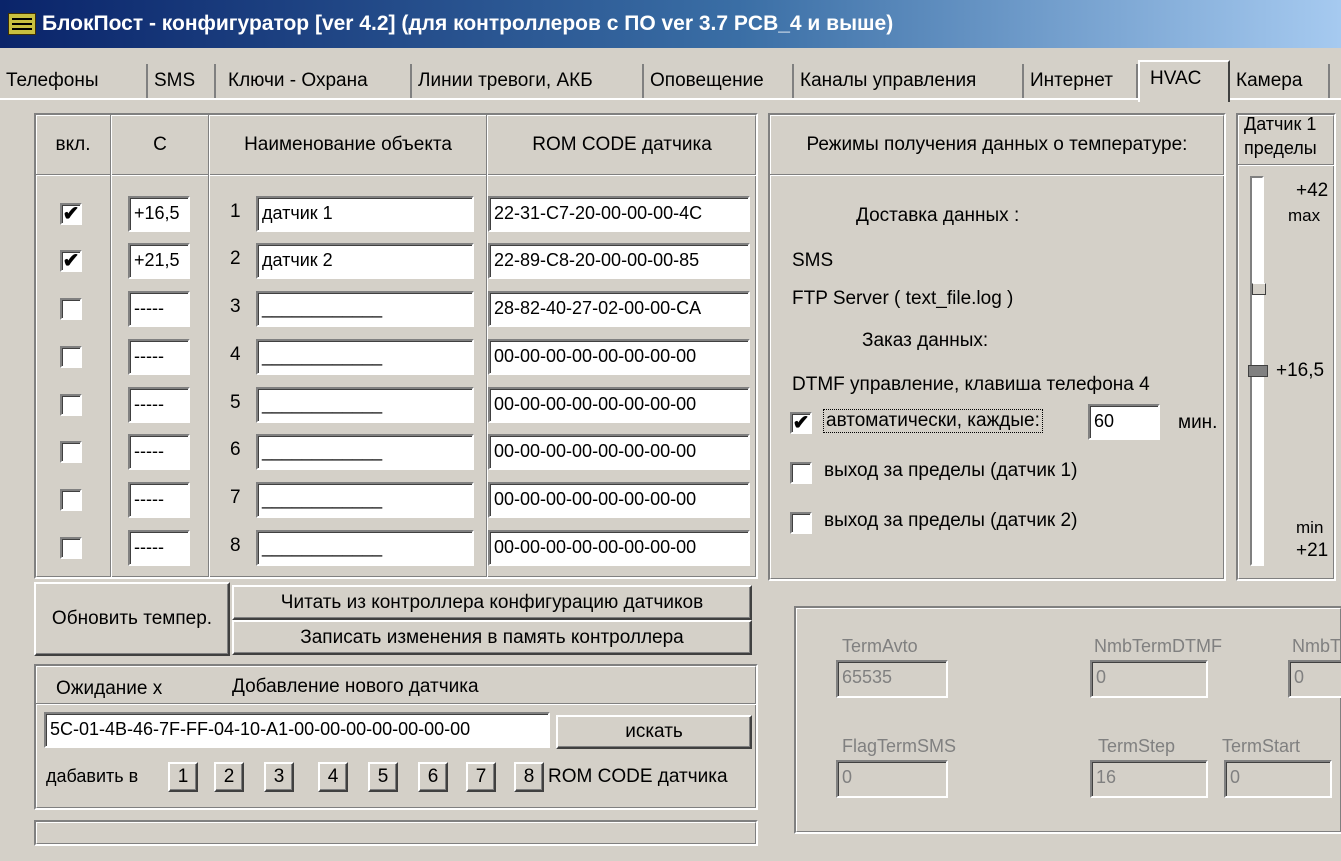  Describe the element at coordinates (235, 449) in the screenshot. I see `sensor-number: 6` at that location.